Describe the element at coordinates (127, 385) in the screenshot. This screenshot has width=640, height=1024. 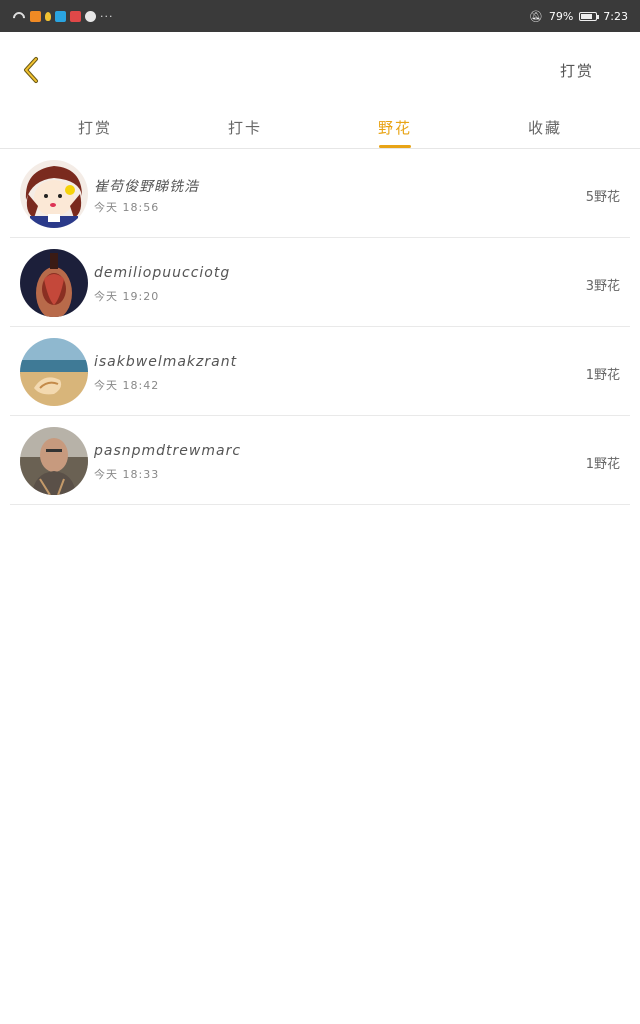
I see `timestamp: 今天 18:42` at that location.